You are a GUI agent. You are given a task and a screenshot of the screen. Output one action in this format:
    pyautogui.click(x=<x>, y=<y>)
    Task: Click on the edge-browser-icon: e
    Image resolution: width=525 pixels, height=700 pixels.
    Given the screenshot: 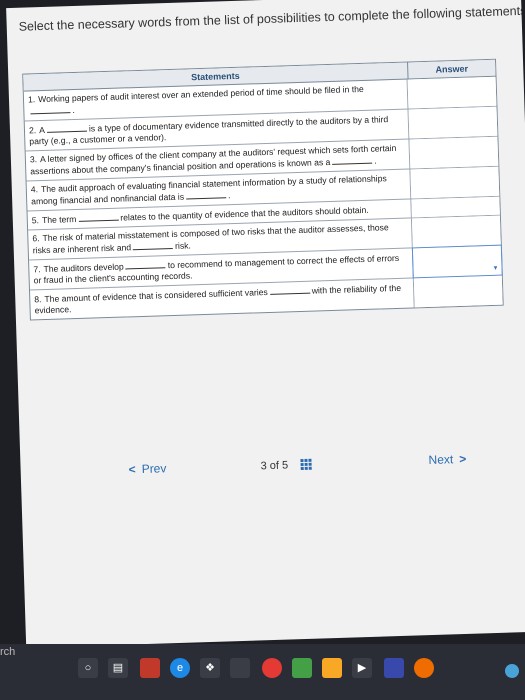 What is the action you would take?
    pyautogui.click(x=180, y=668)
    